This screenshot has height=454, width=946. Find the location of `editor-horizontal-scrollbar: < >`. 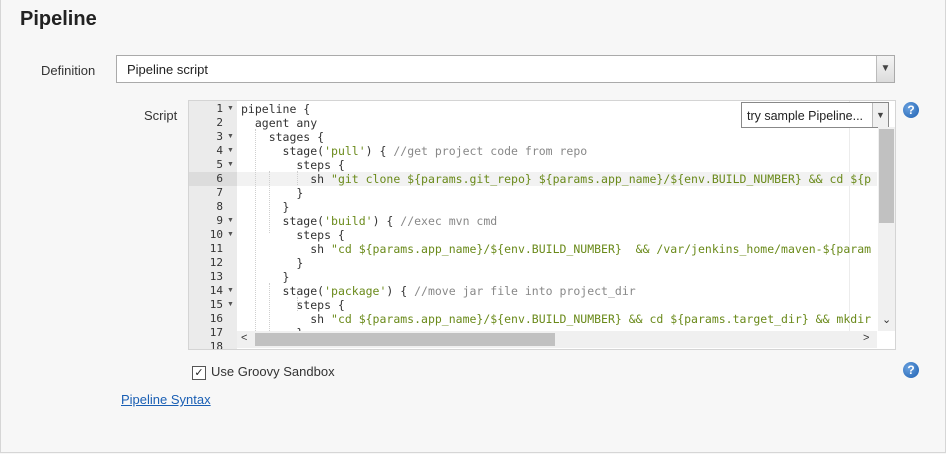

editor-horizontal-scrollbar: < > is located at coordinates (557, 339).